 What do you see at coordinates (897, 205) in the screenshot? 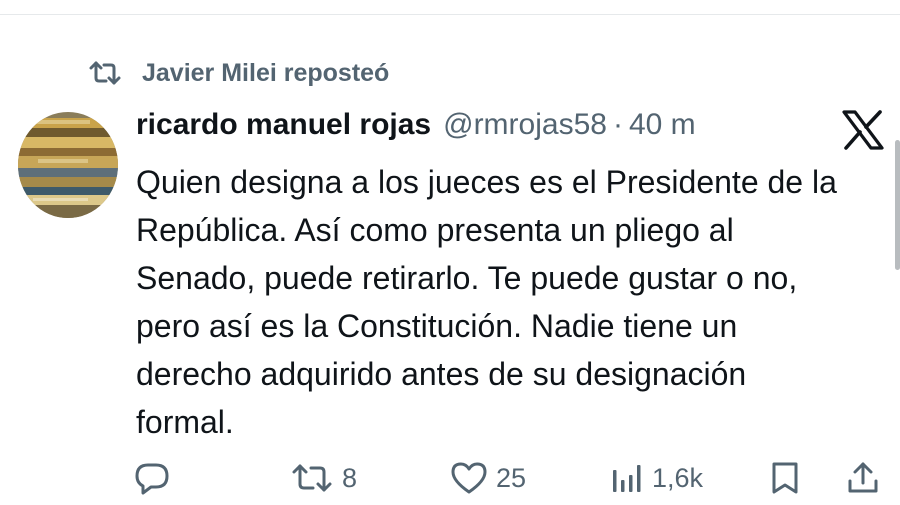
I see `scrollbar` at bounding box center [897, 205].